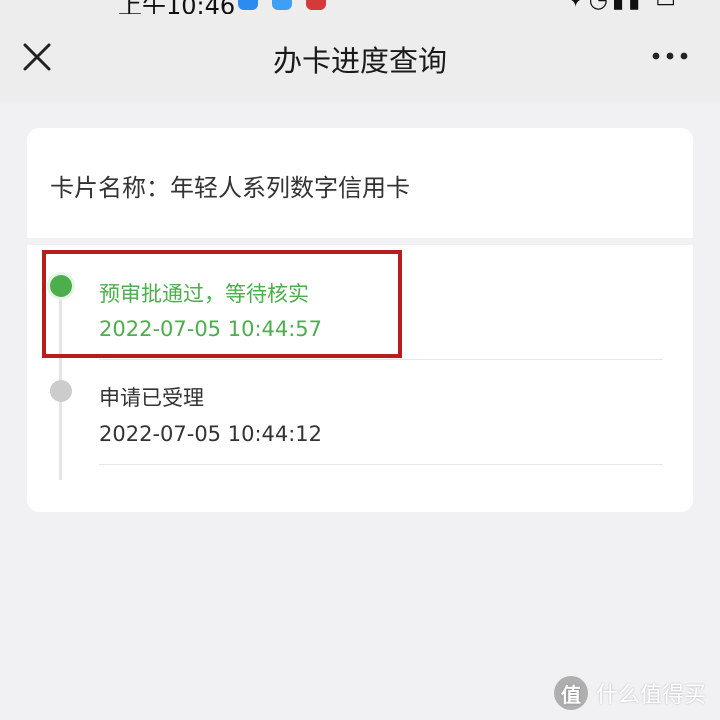  Describe the element at coordinates (650, 695) in the screenshot. I see `watermark-text: 什么值得买` at that location.